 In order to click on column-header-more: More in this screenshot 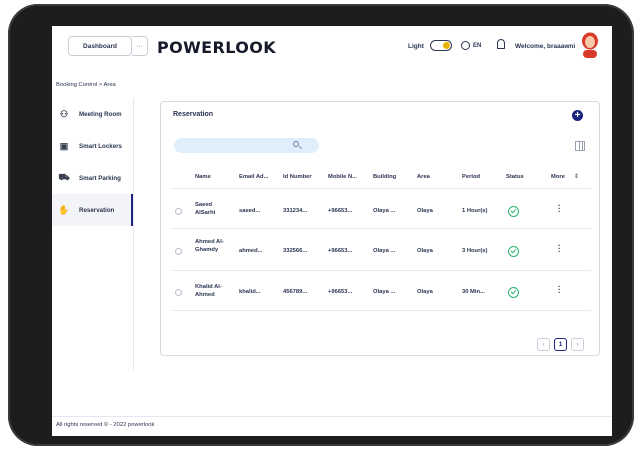, I will do `click(558, 177)`.